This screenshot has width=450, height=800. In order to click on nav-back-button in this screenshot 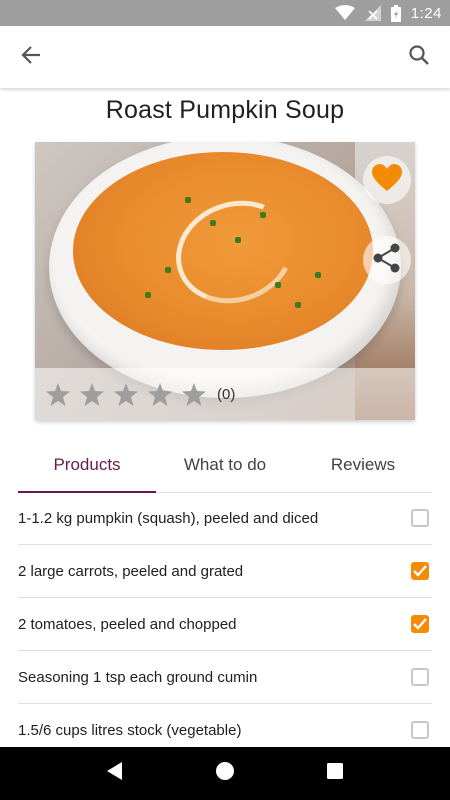, I will do `click(115, 774)`.